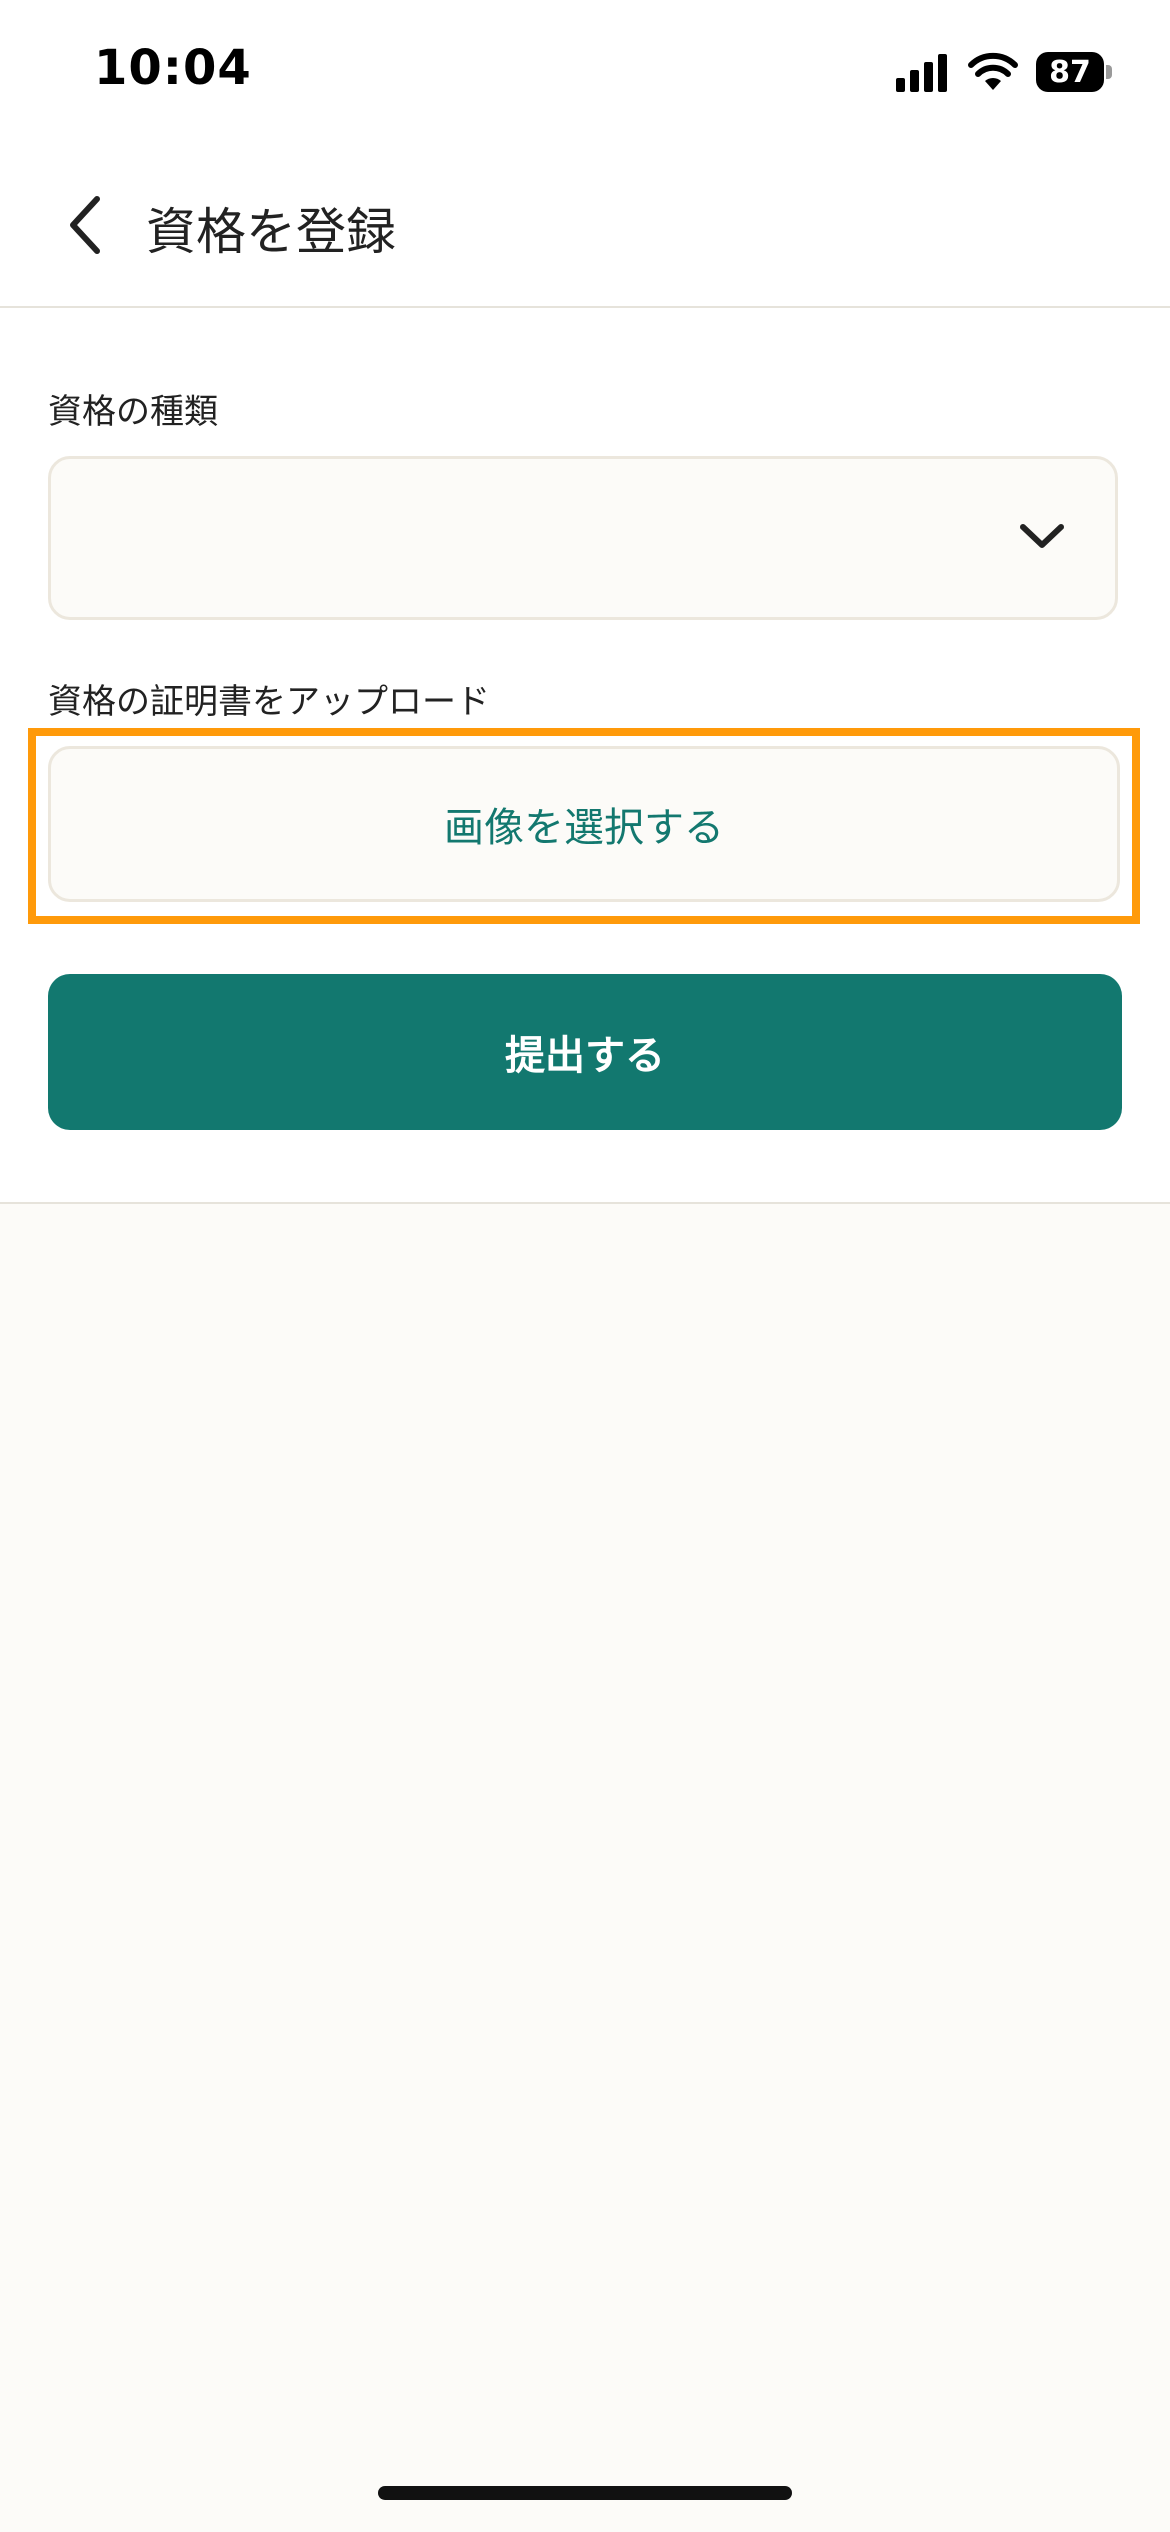 This screenshot has width=1170, height=2532. Describe the element at coordinates (585, 229) in the screenshot. I see `header: 資格を登録` at that location.